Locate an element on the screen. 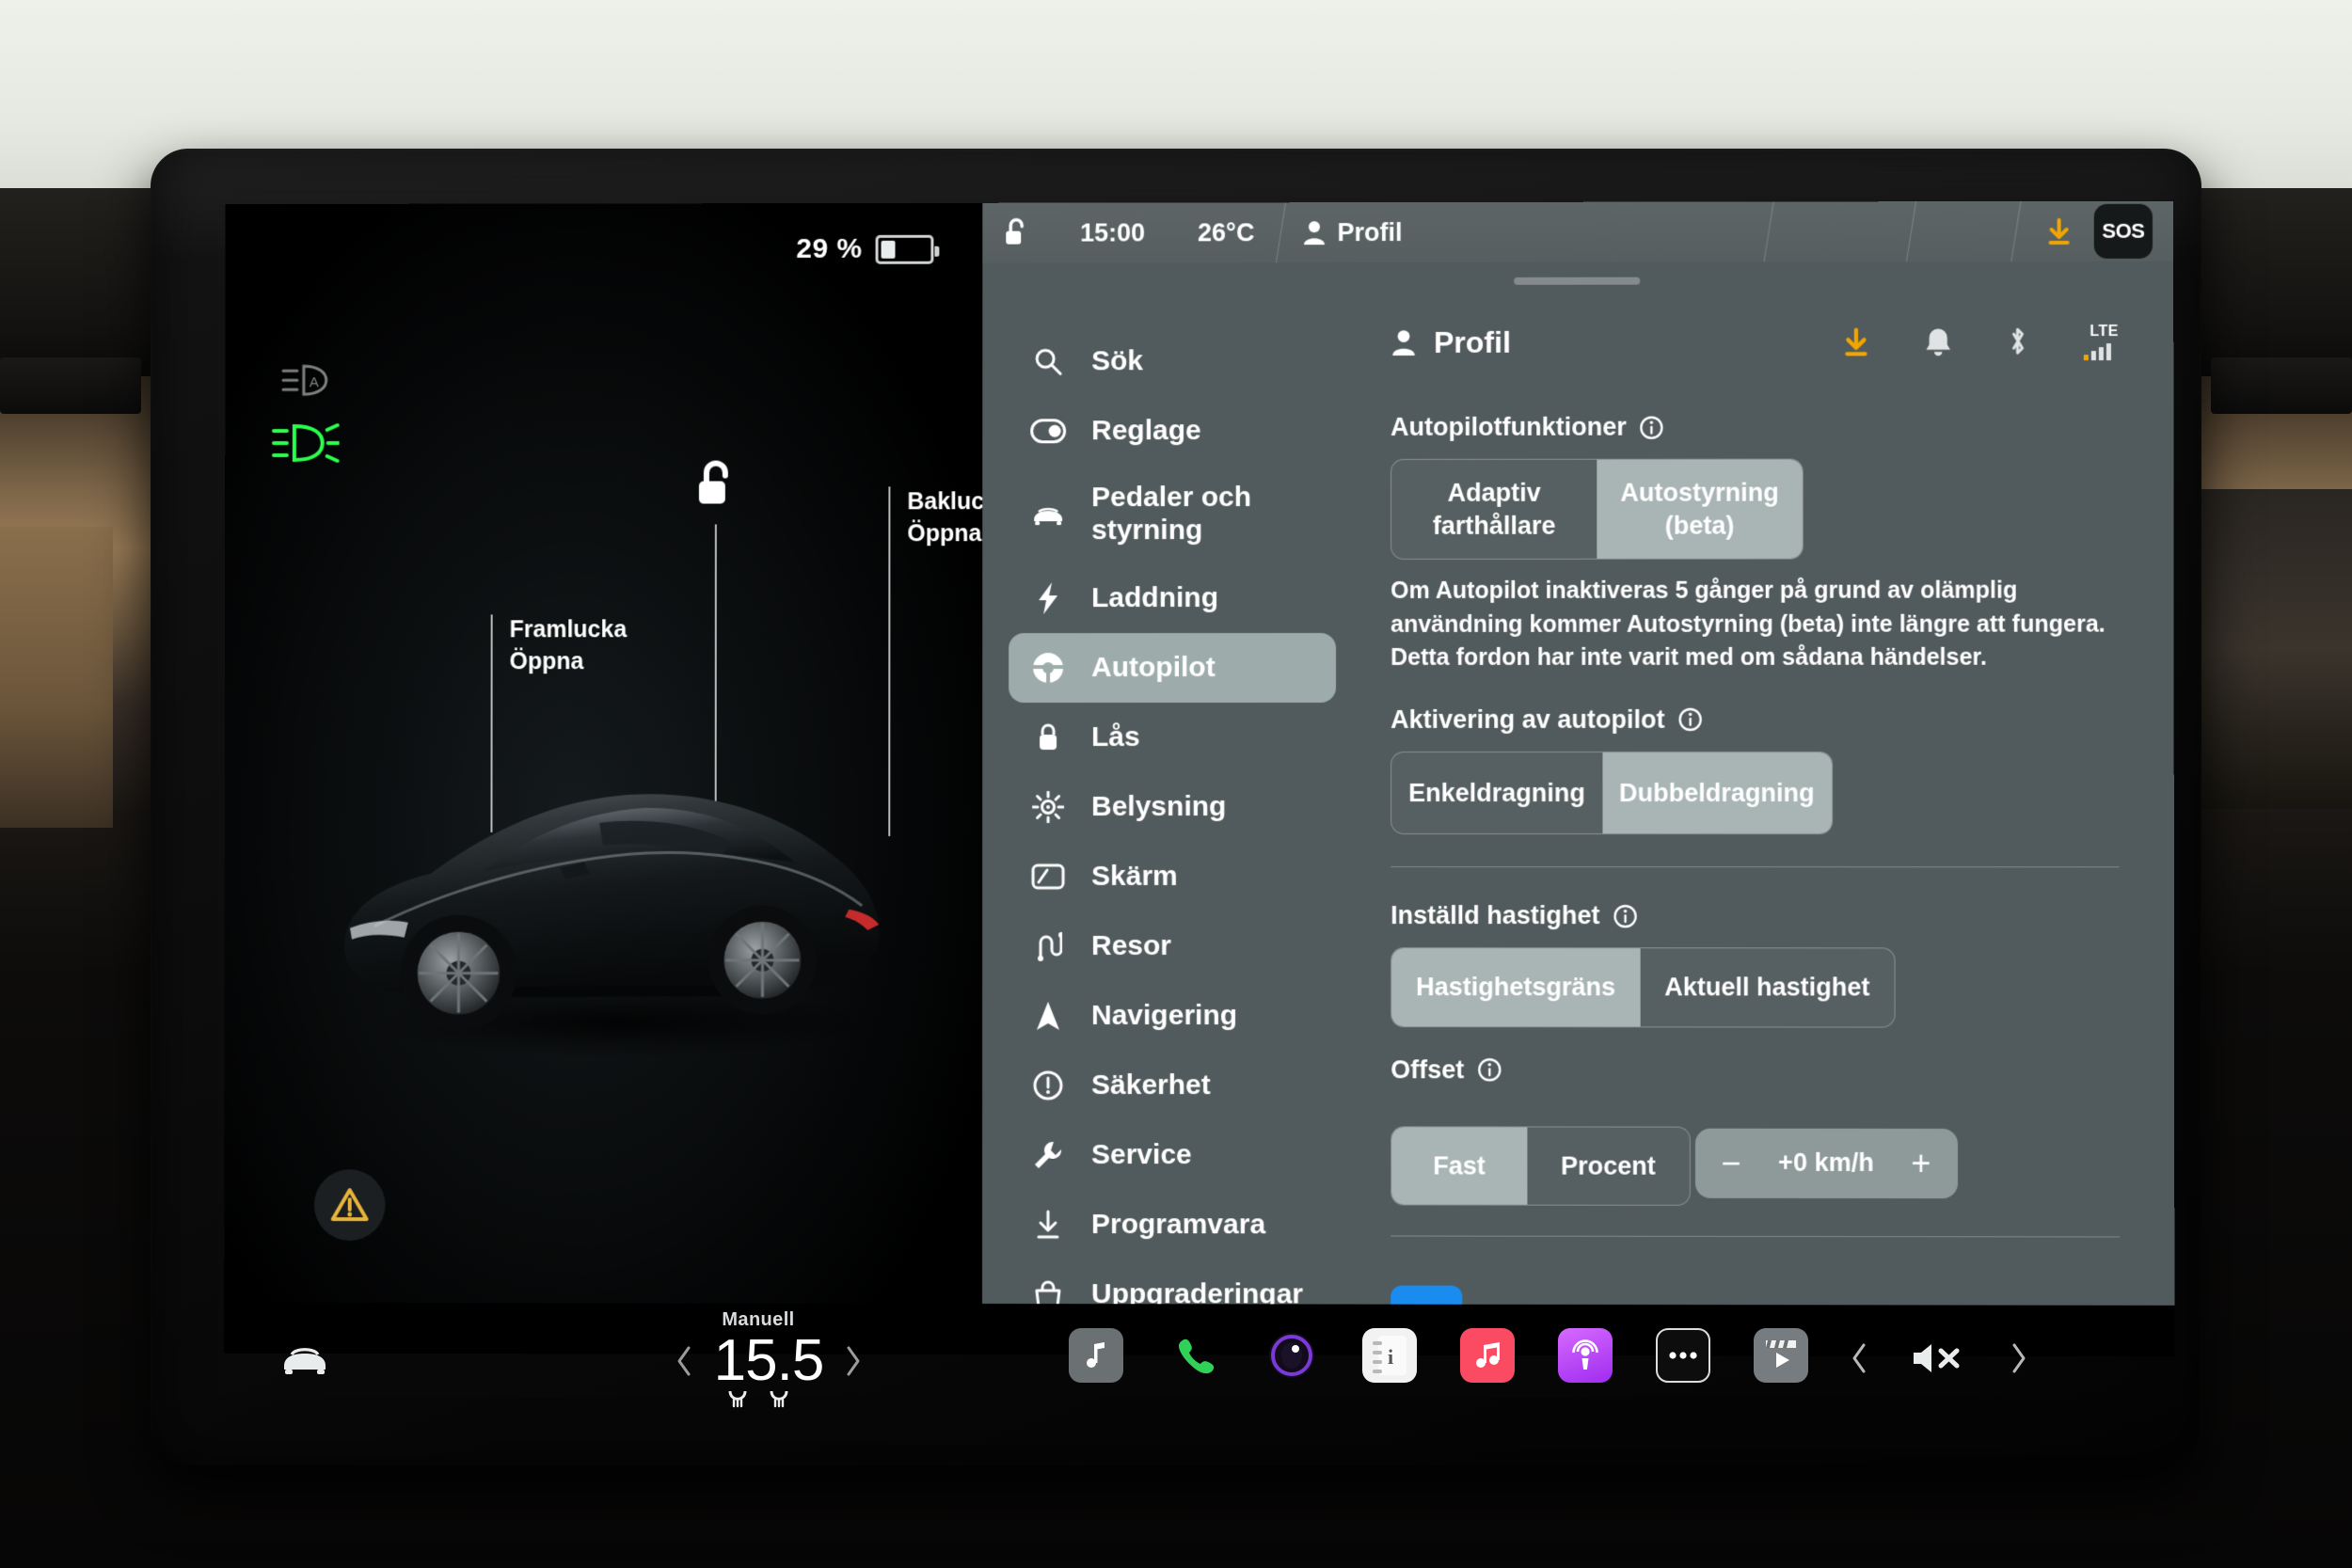  bluetooth-icon is located at coordinates (2017, 341).